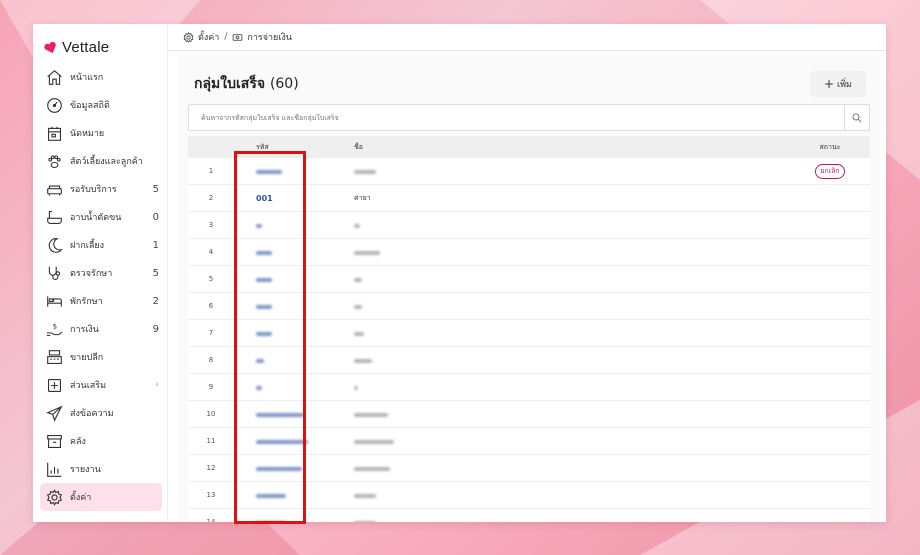 The image size is (920, 555). What do you see at coordinates (54, 133) in the screenshot?
I see `calendar-icon` at bounding box center [54, 133].